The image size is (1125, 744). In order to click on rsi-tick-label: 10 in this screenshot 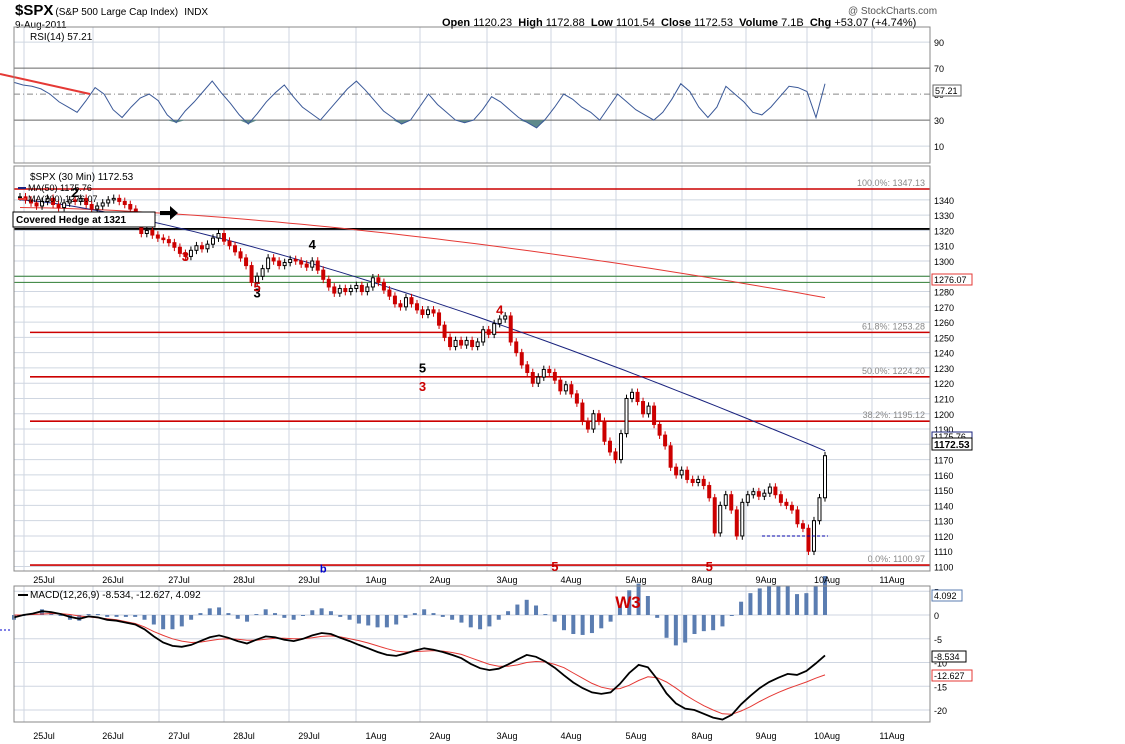, I will do `click(939, 147)`.